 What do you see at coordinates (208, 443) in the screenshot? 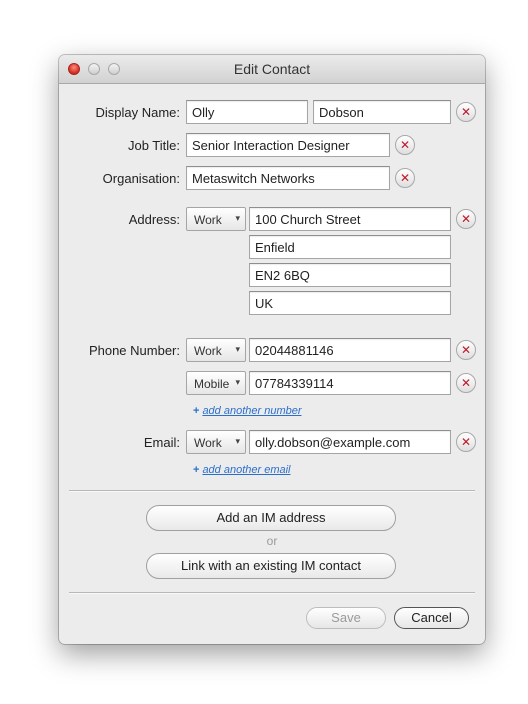
I see `email-type-value: Work` at bounding box center [208, 443].